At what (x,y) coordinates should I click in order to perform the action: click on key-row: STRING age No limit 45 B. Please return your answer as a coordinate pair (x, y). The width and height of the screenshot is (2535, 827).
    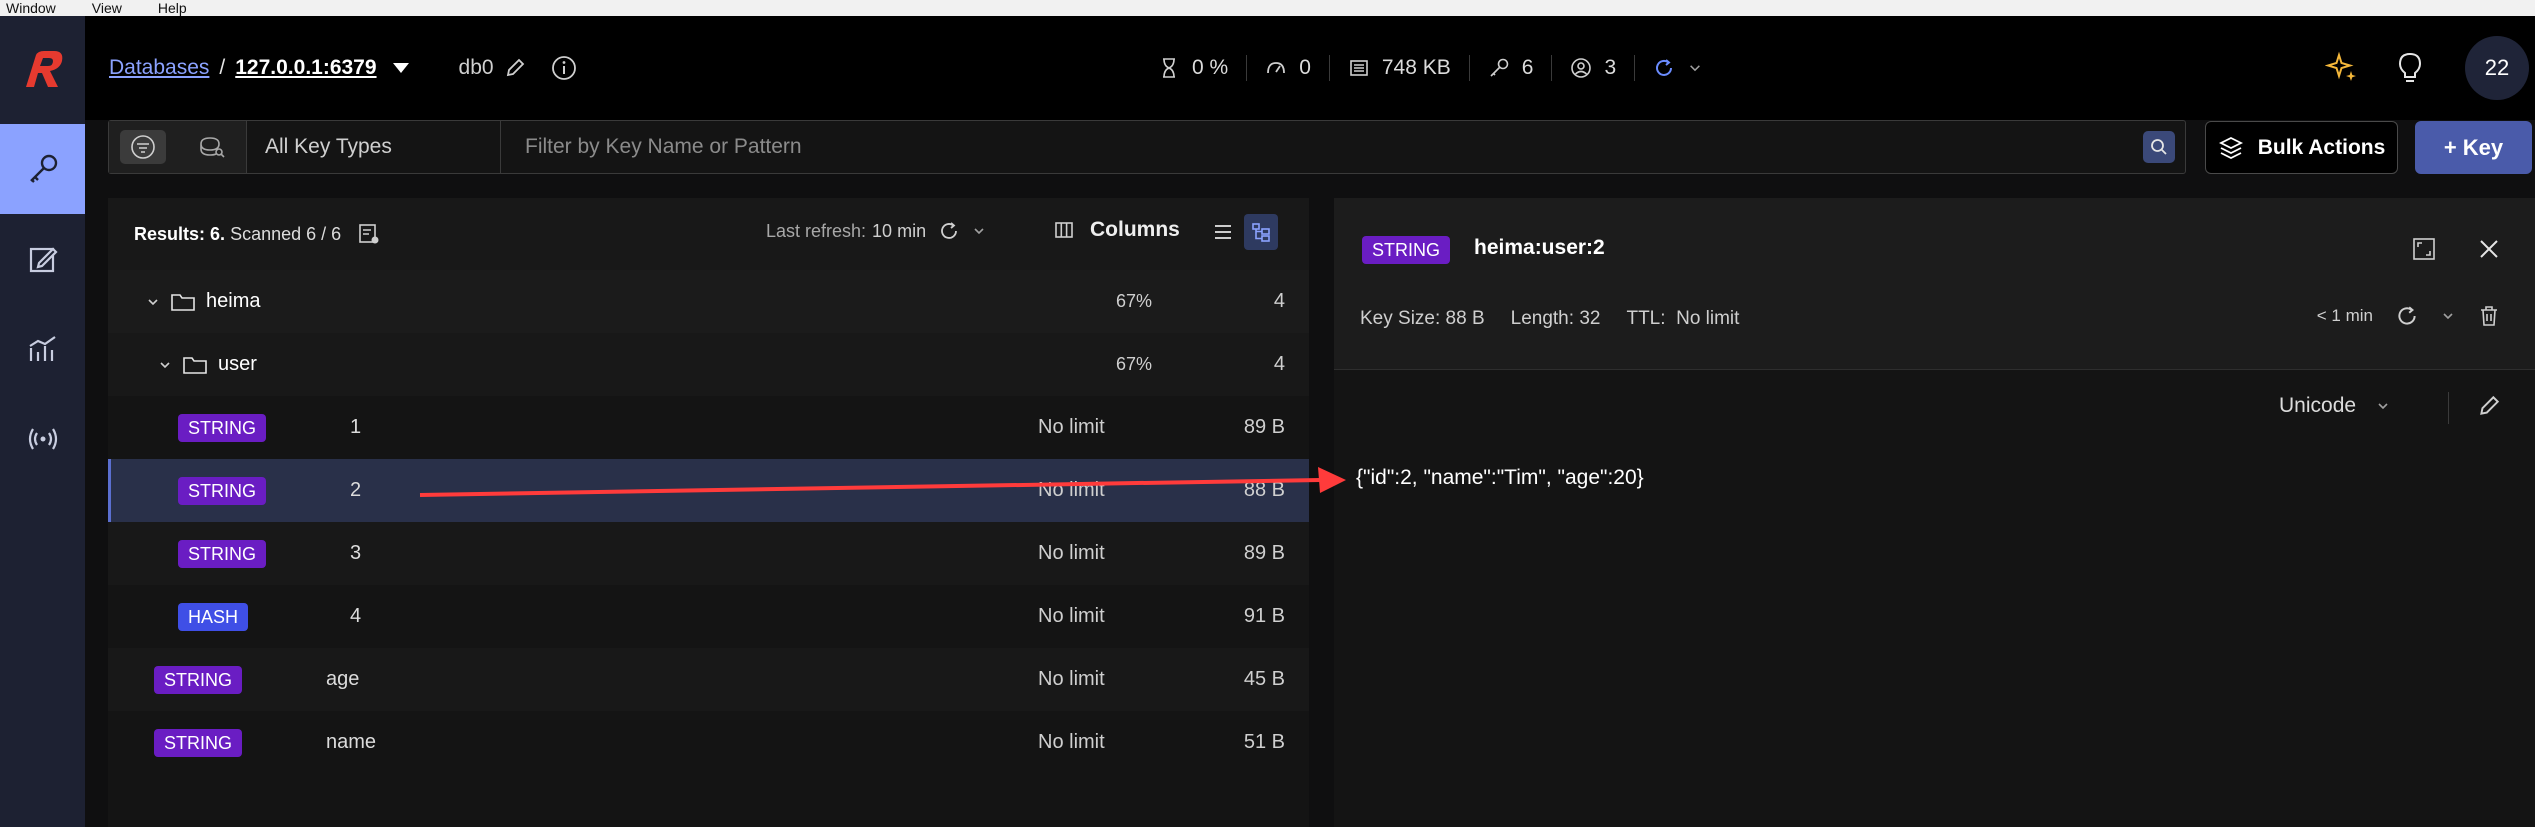
    Looking at the image, I should click on (708, 679).